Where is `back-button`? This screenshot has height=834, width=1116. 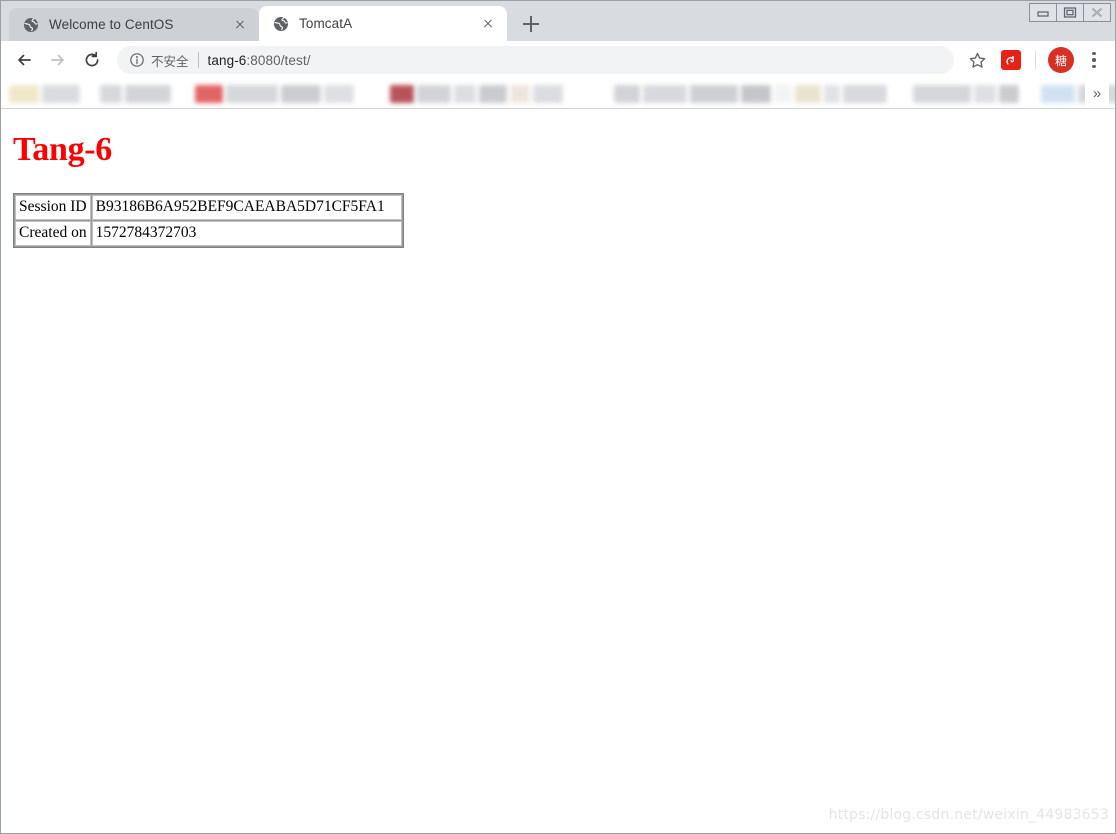
back-button is located at coordinates (24, 60).